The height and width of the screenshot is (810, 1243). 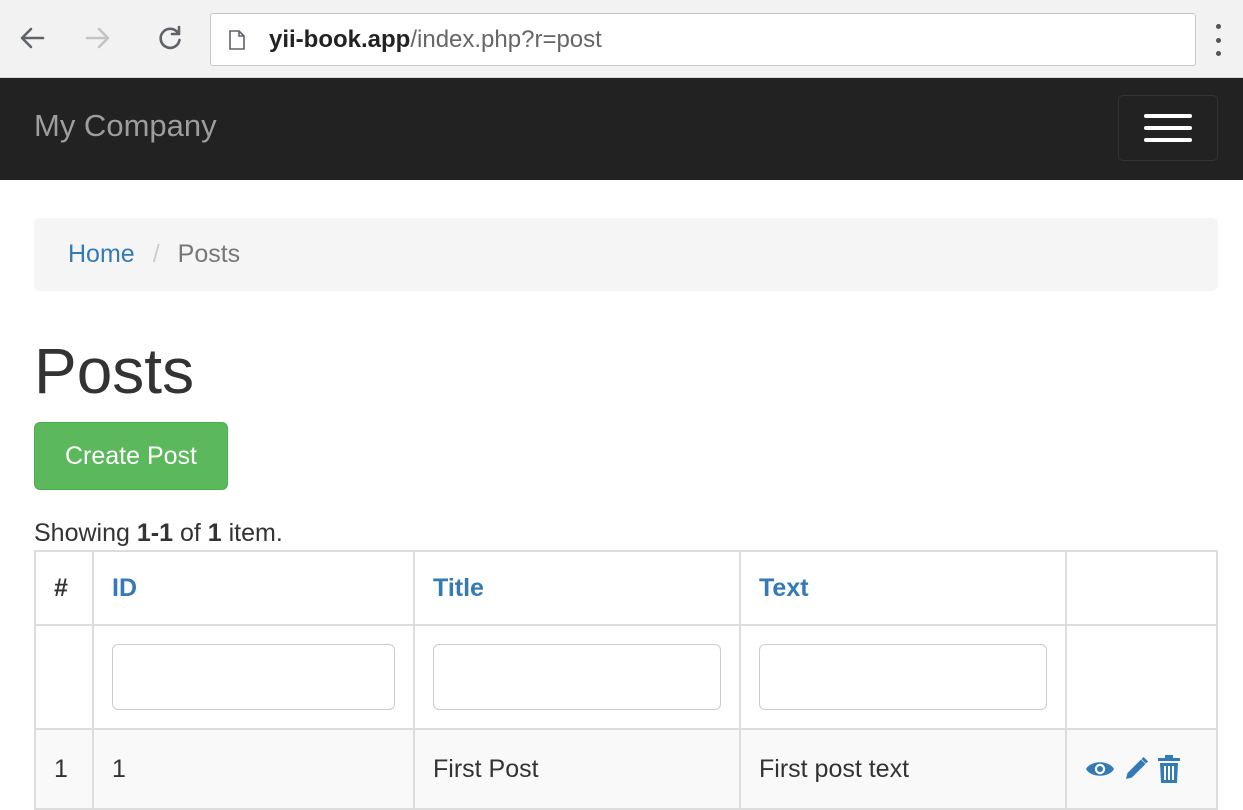 I want to click on filter-input-id, so click(x=253, y=677).